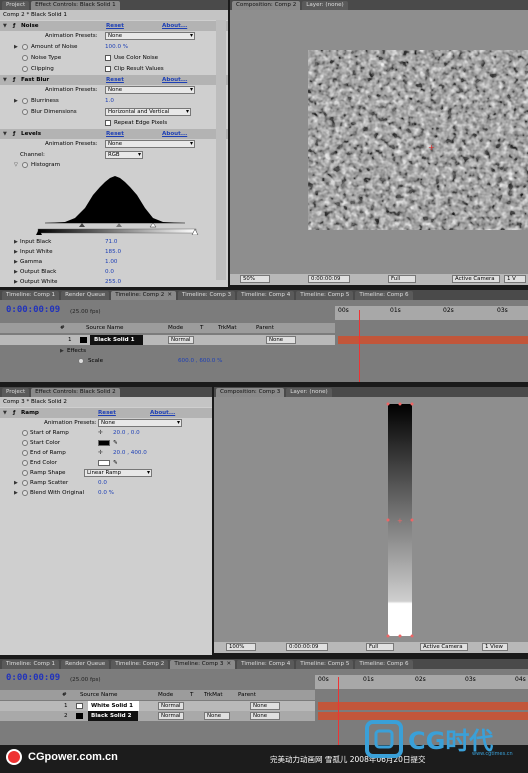 This screenshot has height=773, width=528. Describe the element at coordinates (359, 346) in the screenshot. I see `time-indicator` at that location.